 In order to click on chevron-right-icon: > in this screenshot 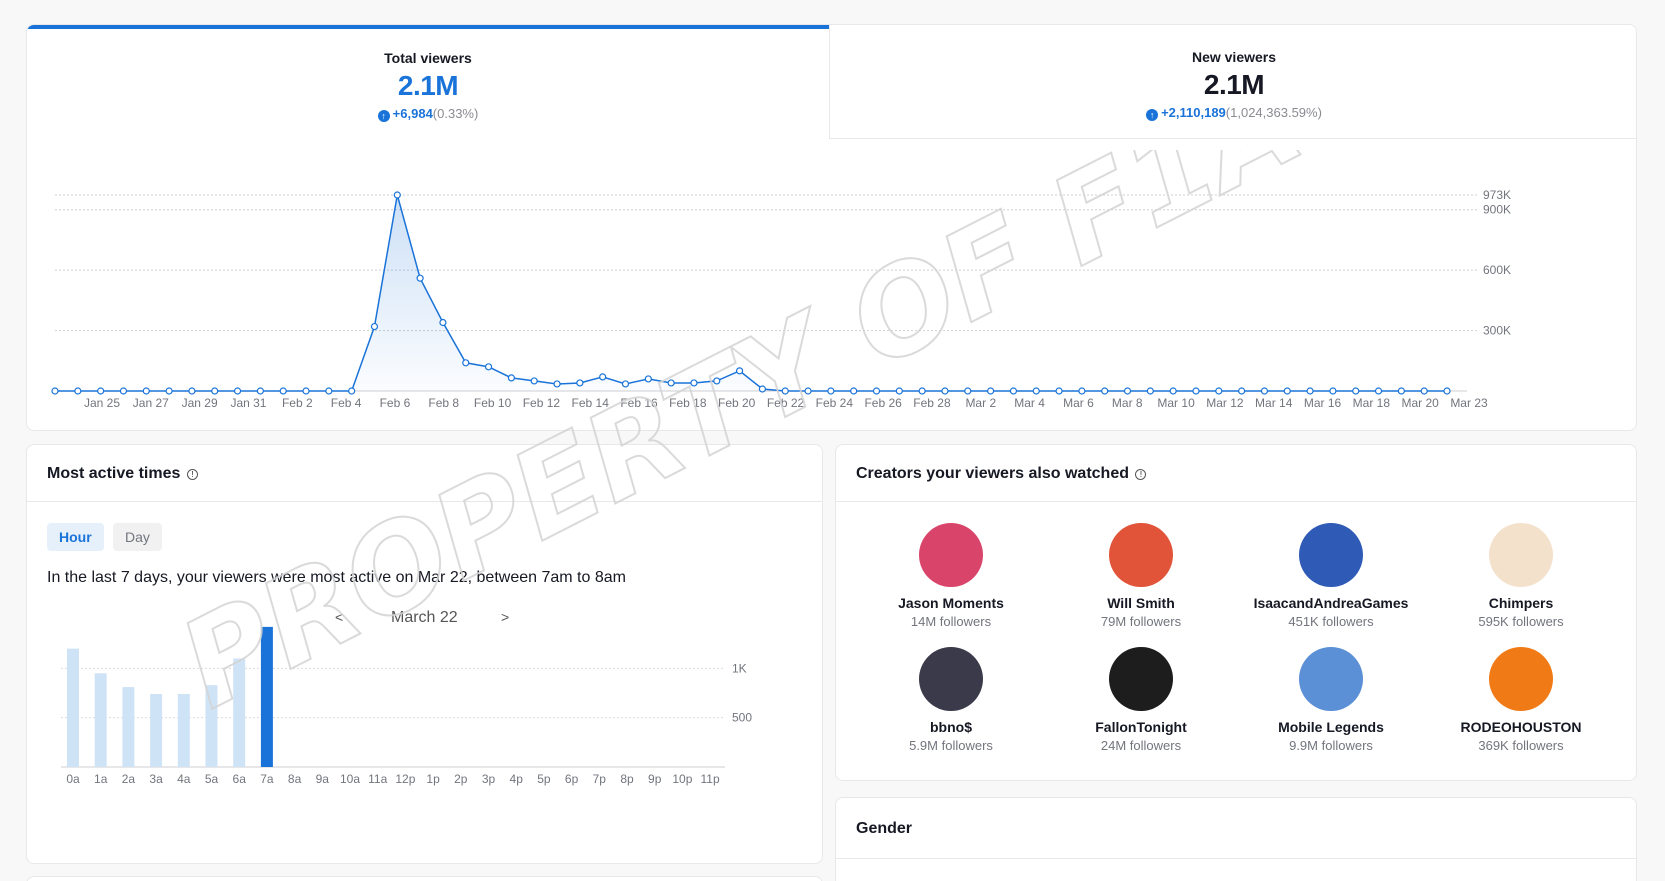, I will do `click(505, 617)`.